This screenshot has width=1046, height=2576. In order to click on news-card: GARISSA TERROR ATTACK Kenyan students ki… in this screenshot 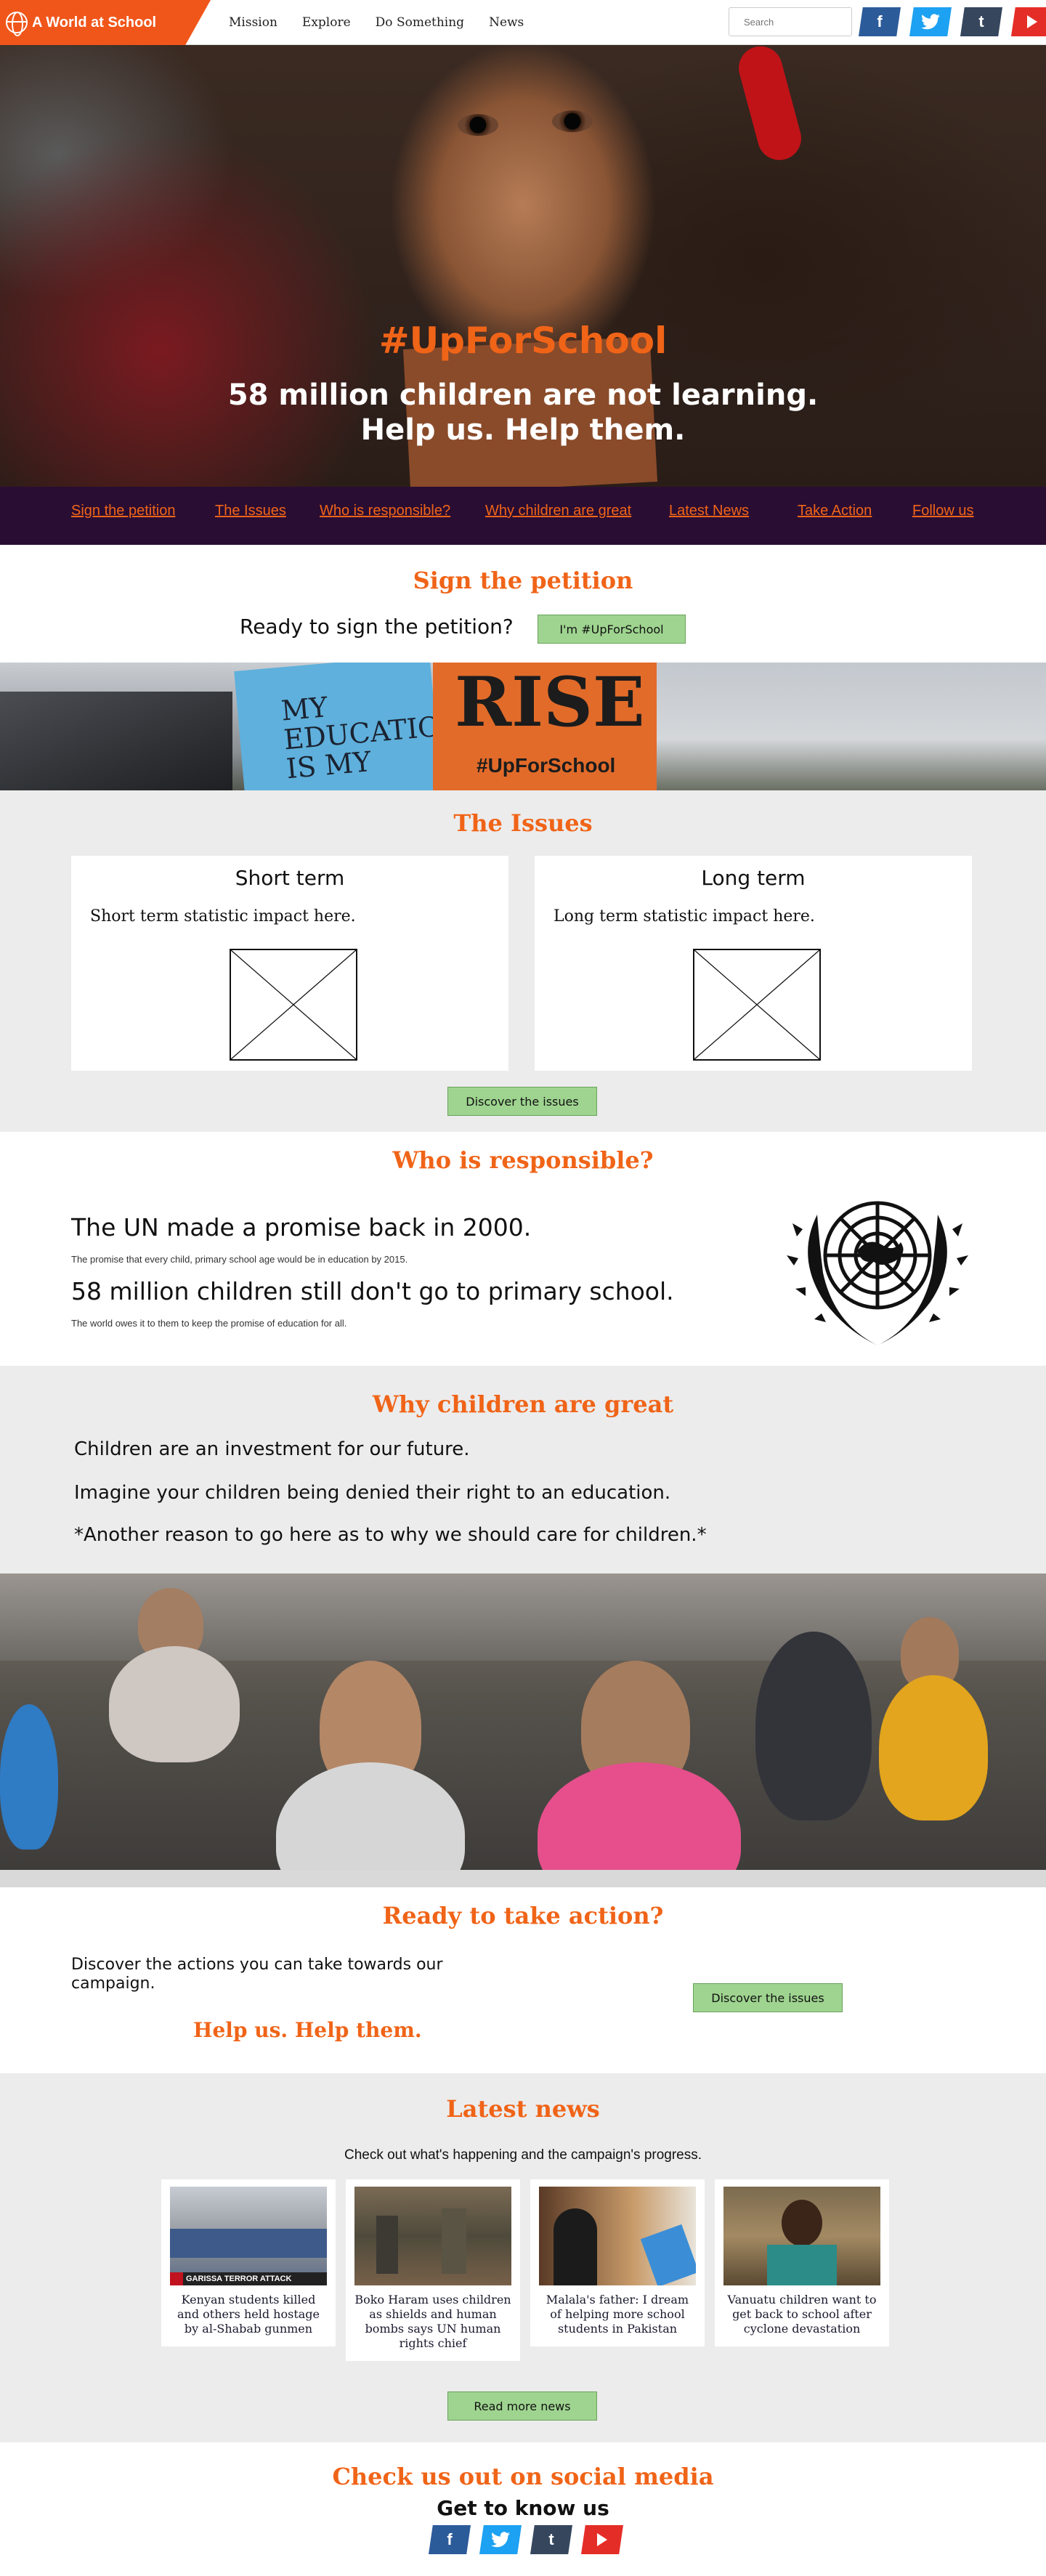, I will do `click(248, 2262)`.